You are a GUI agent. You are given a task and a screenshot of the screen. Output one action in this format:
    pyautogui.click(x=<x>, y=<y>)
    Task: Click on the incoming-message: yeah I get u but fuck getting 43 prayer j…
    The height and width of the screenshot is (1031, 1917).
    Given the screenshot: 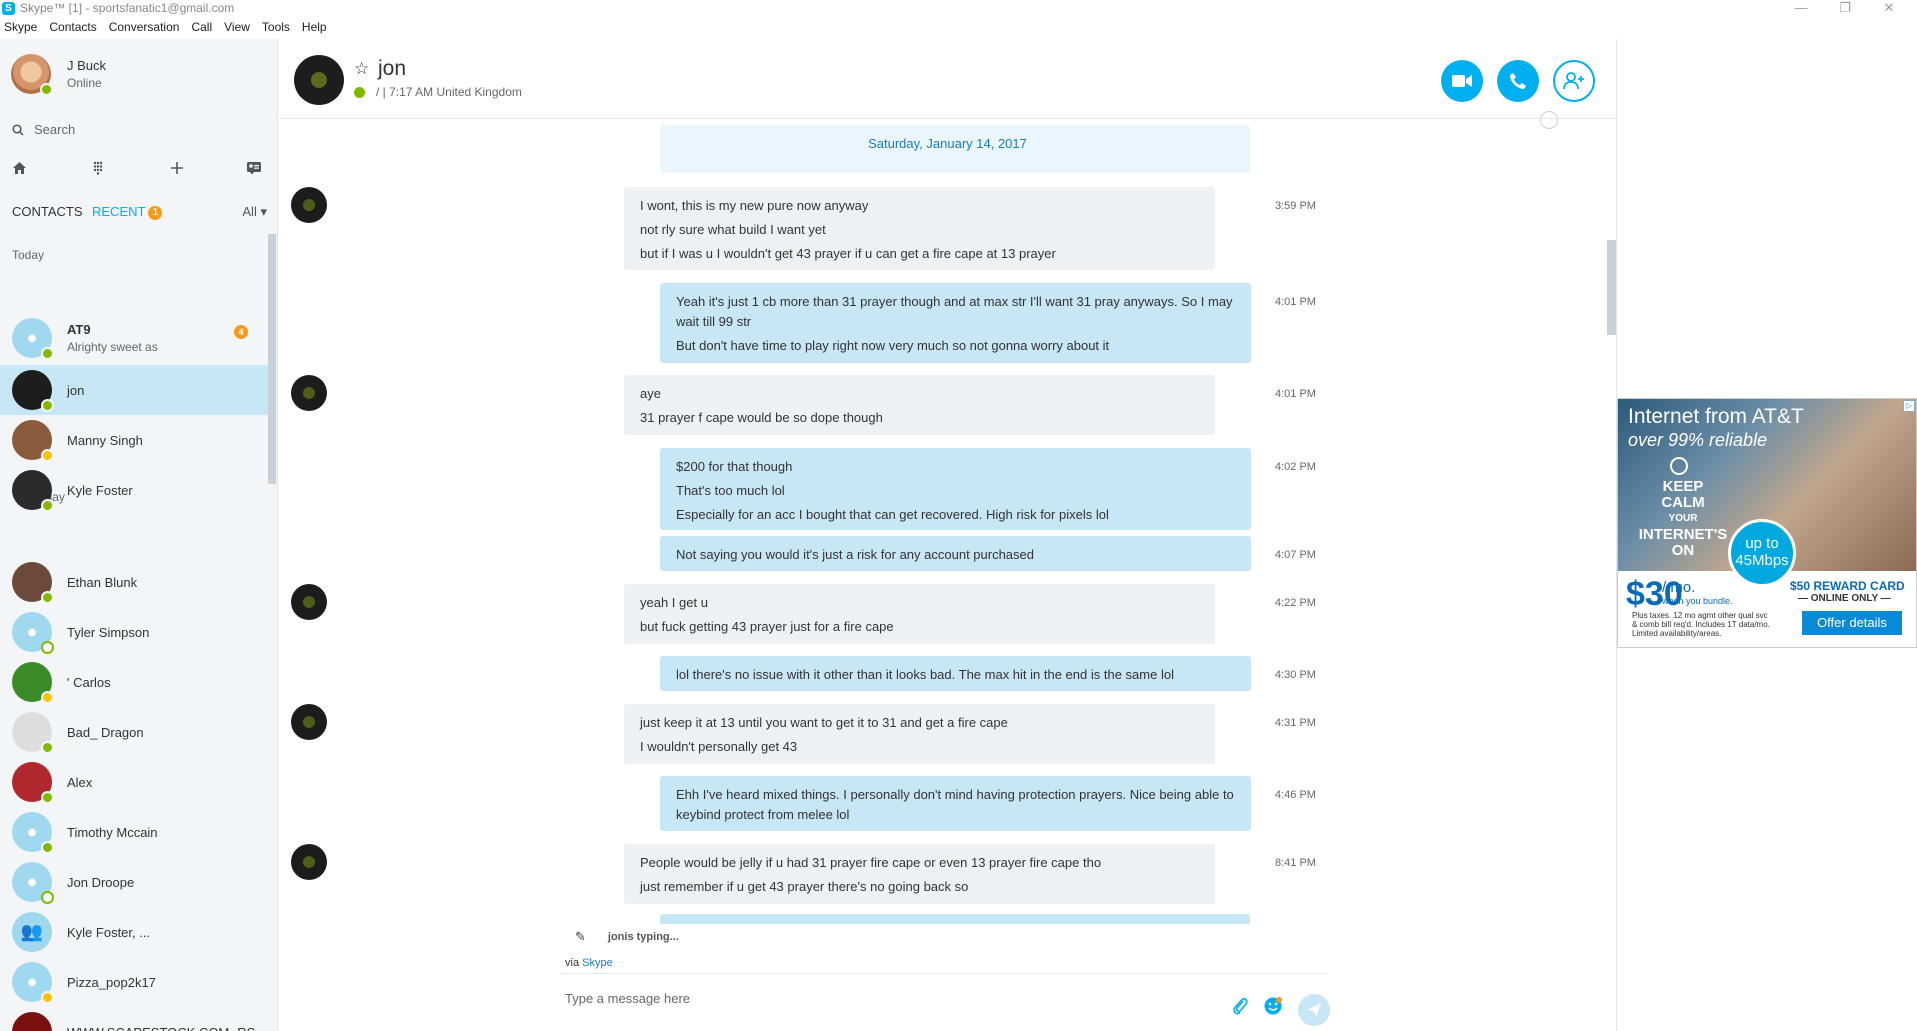 What is the action you would take?
    pyautogui.click(x=919, y=614)
    